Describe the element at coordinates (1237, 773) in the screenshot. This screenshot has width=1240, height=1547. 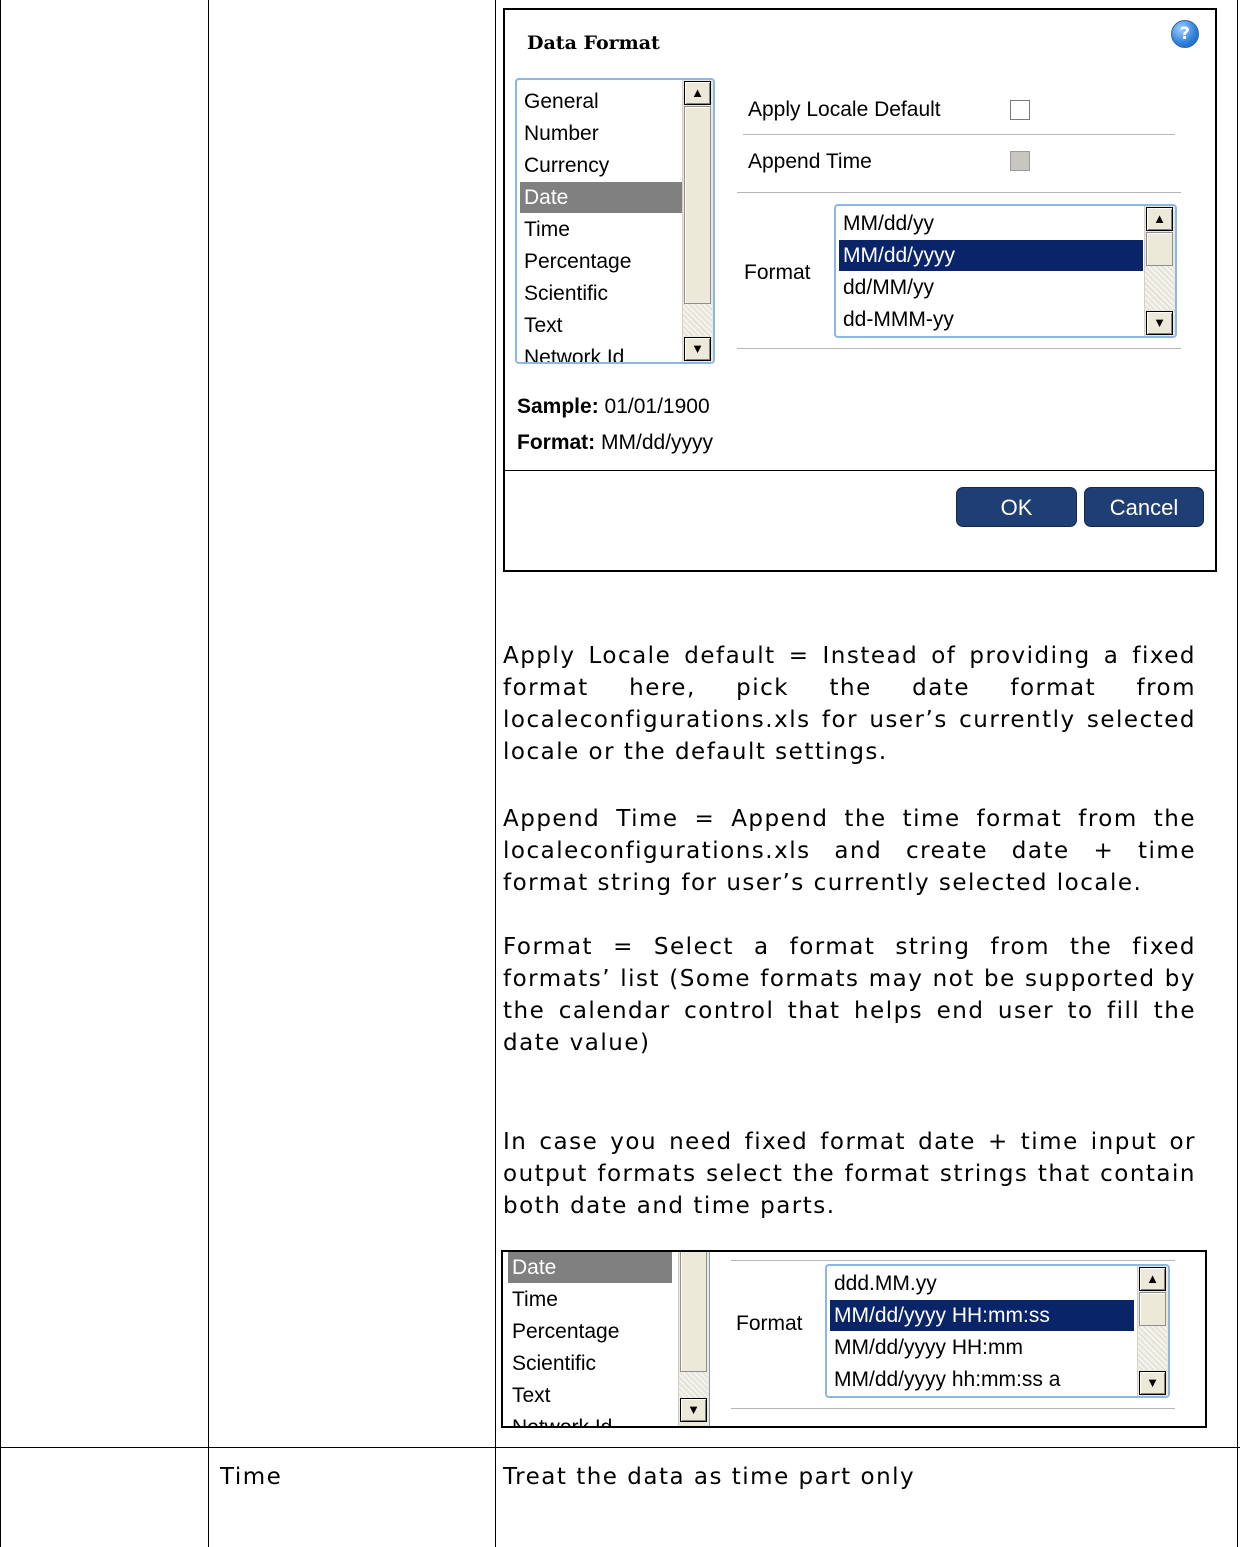
I see `table-border-right` at that location.